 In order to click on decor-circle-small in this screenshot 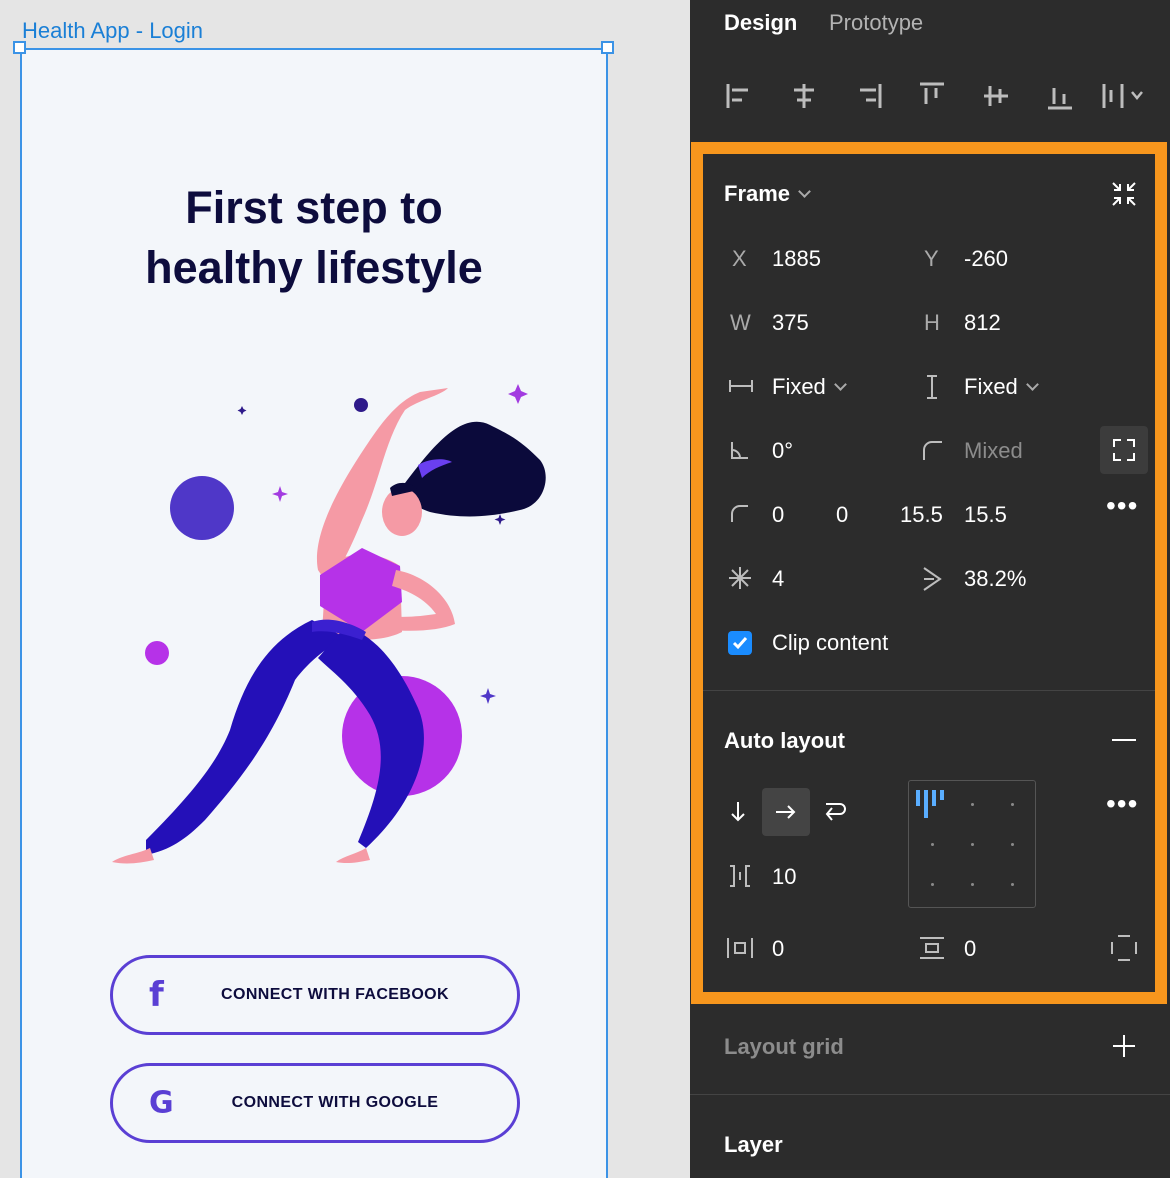, I will do `click(157, 653)`.